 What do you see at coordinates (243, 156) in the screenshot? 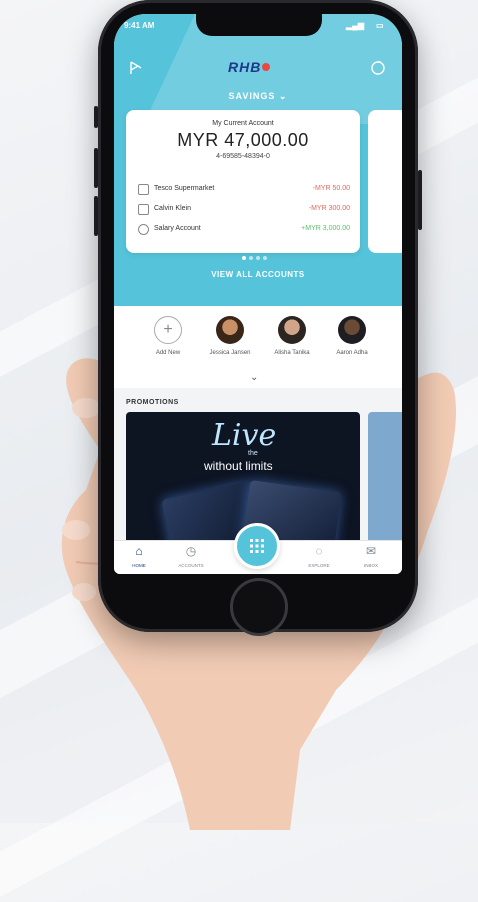
I see `account-number: 4-69585-48394-0` at bounding box center [243, 156].